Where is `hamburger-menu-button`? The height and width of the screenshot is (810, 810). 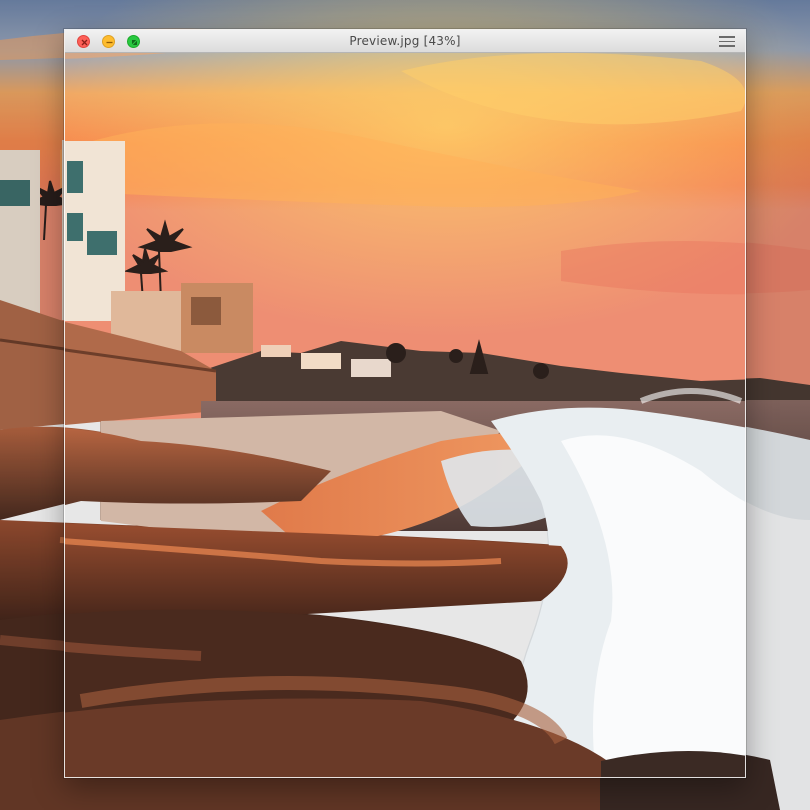 hamburger-menu-button is located at coordinates (727, 41).